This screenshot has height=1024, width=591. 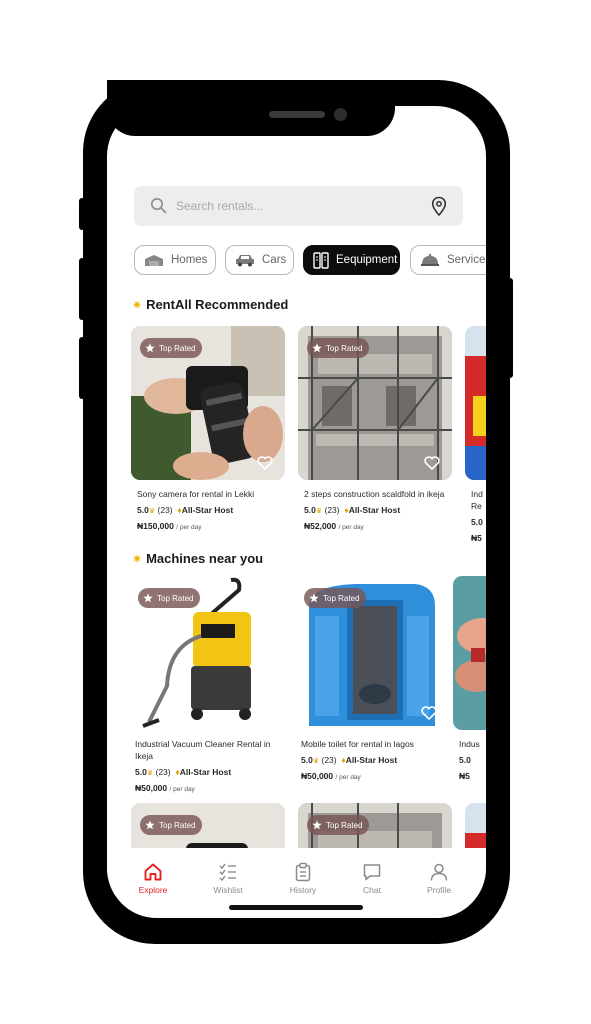 I want to click on listing-image-scaffold: Top Rated, so click(x=375, y=403).